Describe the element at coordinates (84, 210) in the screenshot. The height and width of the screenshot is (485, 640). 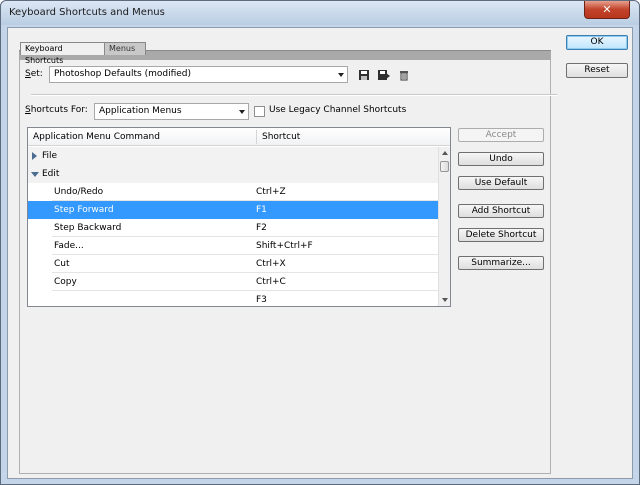
I see `row-command: Step Forward` at that location.